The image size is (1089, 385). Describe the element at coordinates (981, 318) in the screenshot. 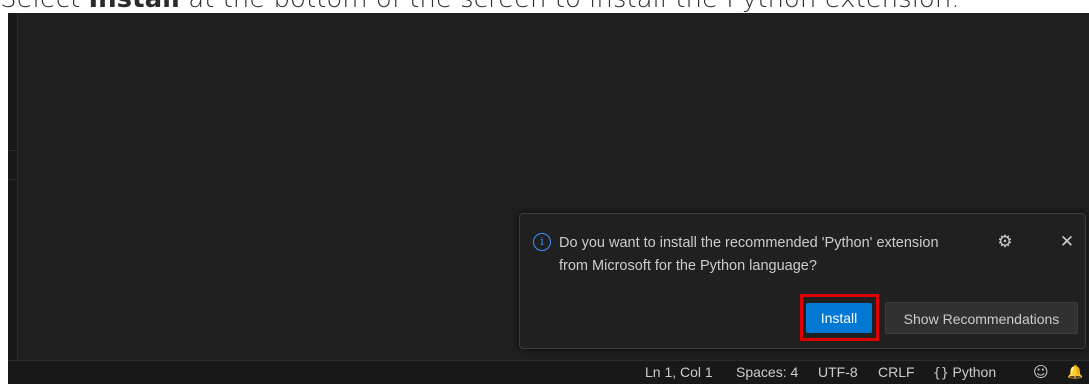

I see `show-recommendations-button: Show Recommendations` at that location.